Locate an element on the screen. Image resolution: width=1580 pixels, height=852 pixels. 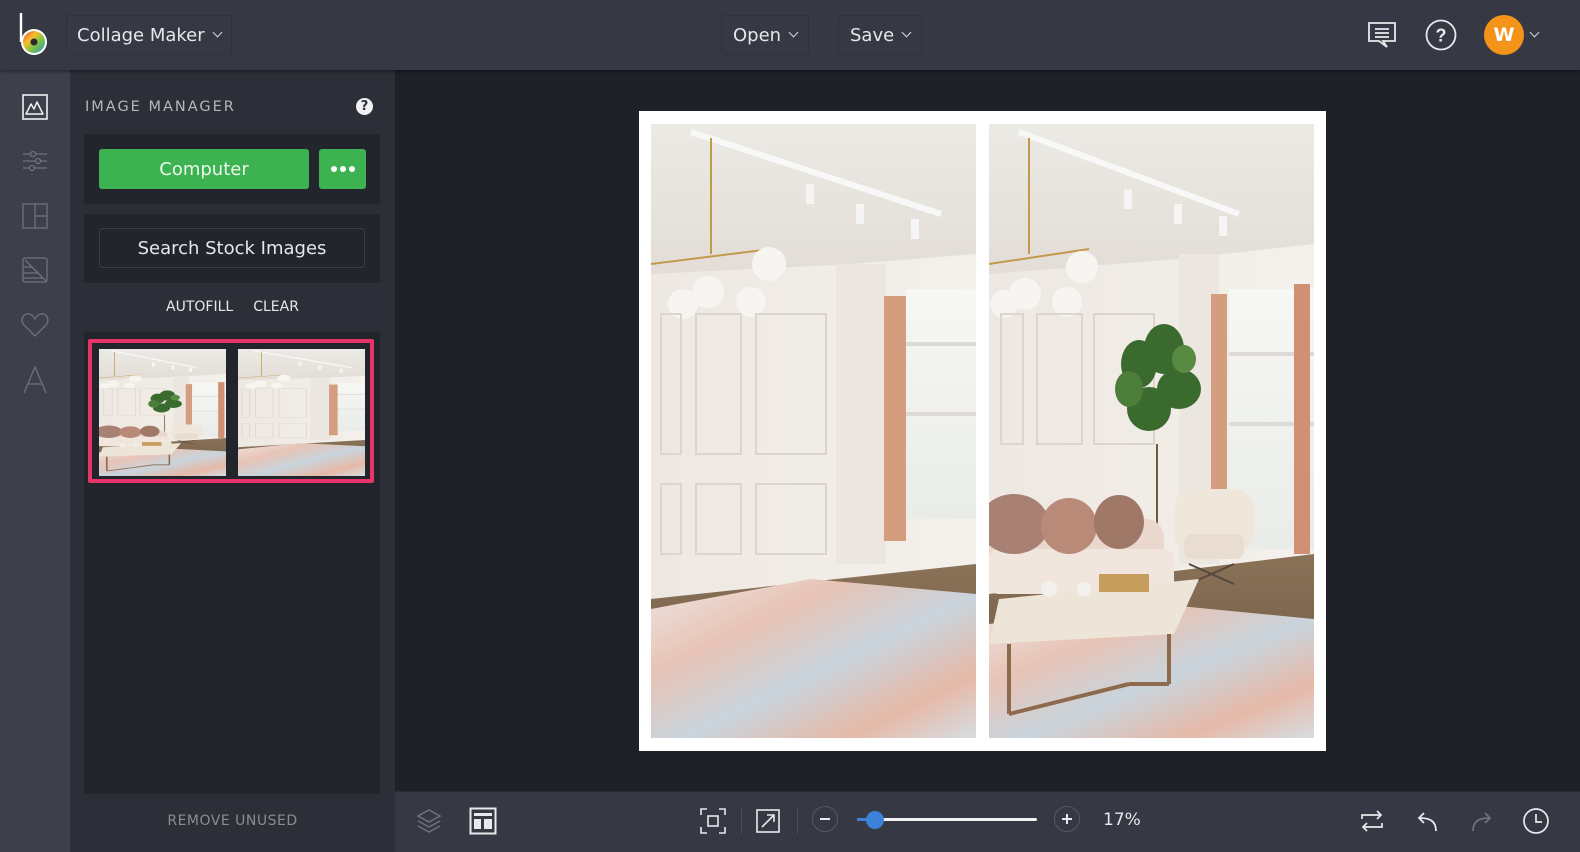
image-thumbnail-empty-room is located at coordinates (301, 412).